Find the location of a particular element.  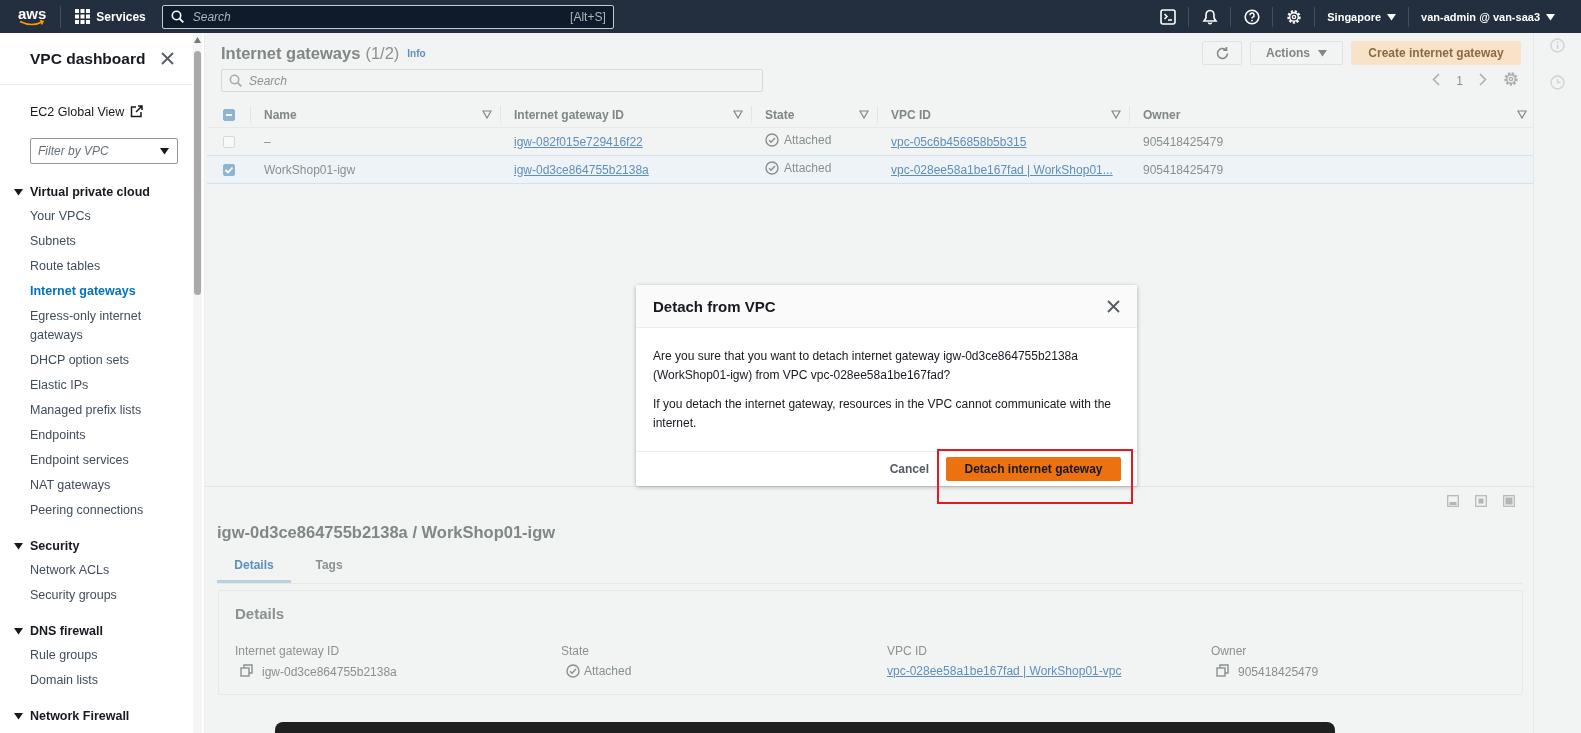

help-icon is located at coordinates (1251, 16).